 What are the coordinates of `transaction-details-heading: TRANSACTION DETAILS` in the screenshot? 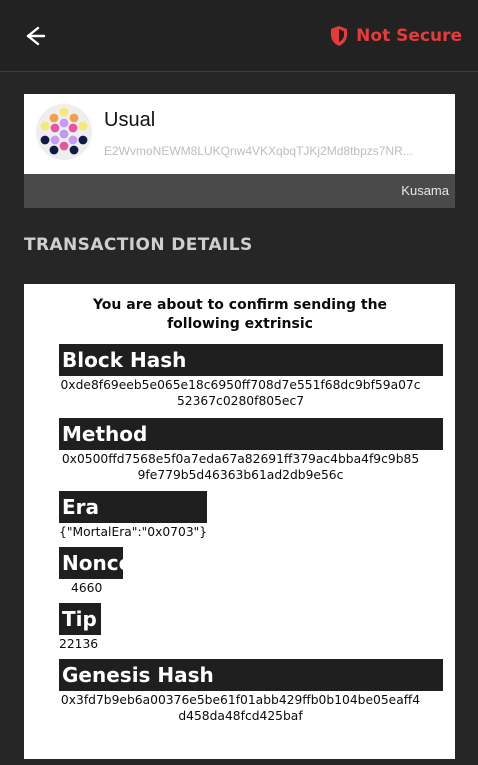 It's located at (138, 245).